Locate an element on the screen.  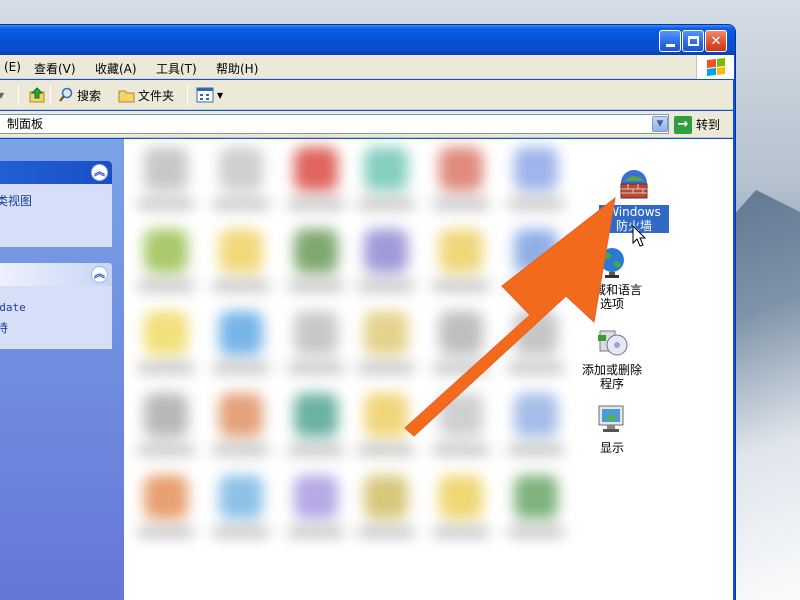
panel-header: 板 ︽ is located at coordinates (56, 172).